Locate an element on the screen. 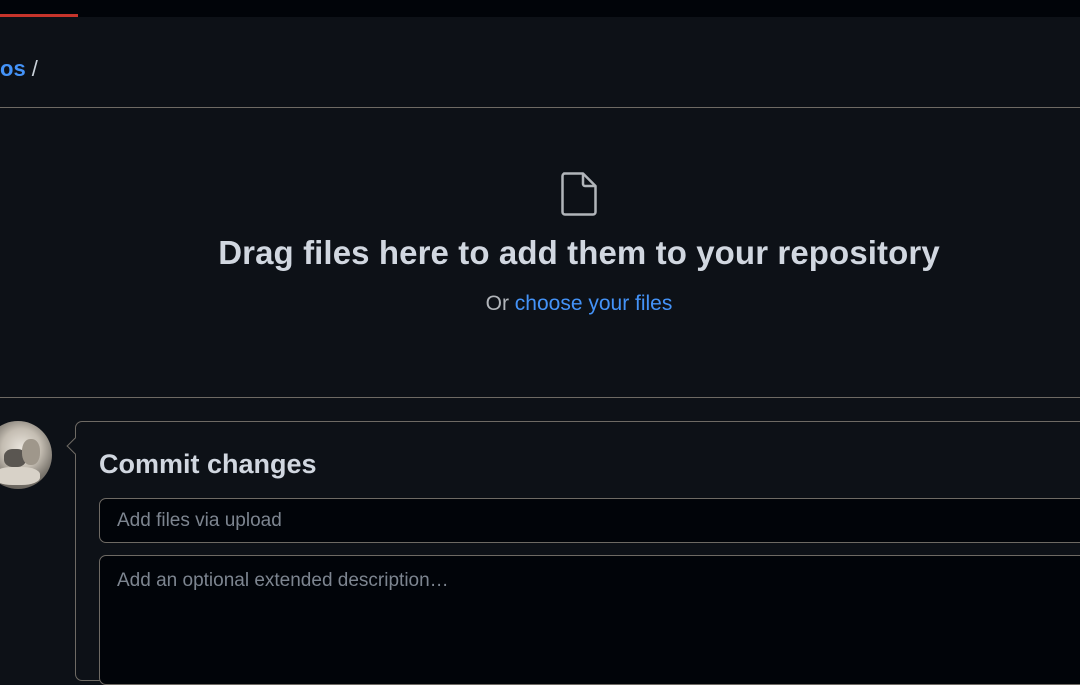 This screenshot has height=685, width=1080. breadcrumb-repo-link: os is located at coordinates (13, 69).